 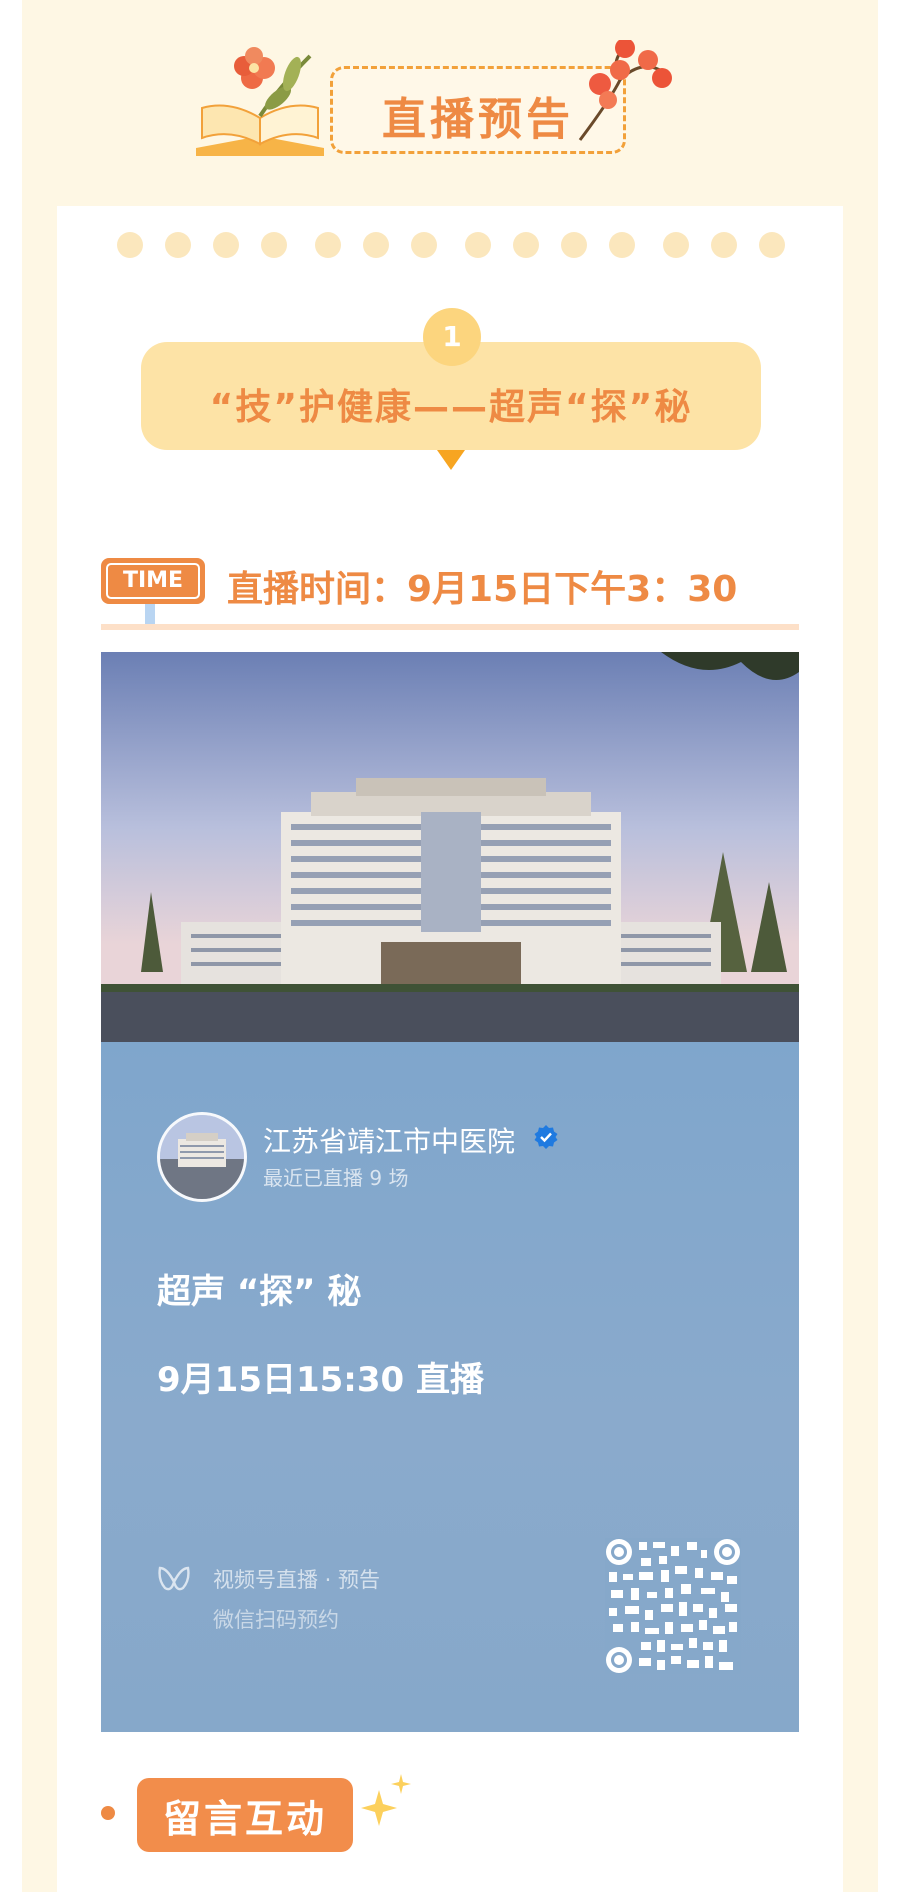 What do you see at coordinates (11, 946) in the screenshot?
I see `page-border-left` at bounding box center [11, 946].